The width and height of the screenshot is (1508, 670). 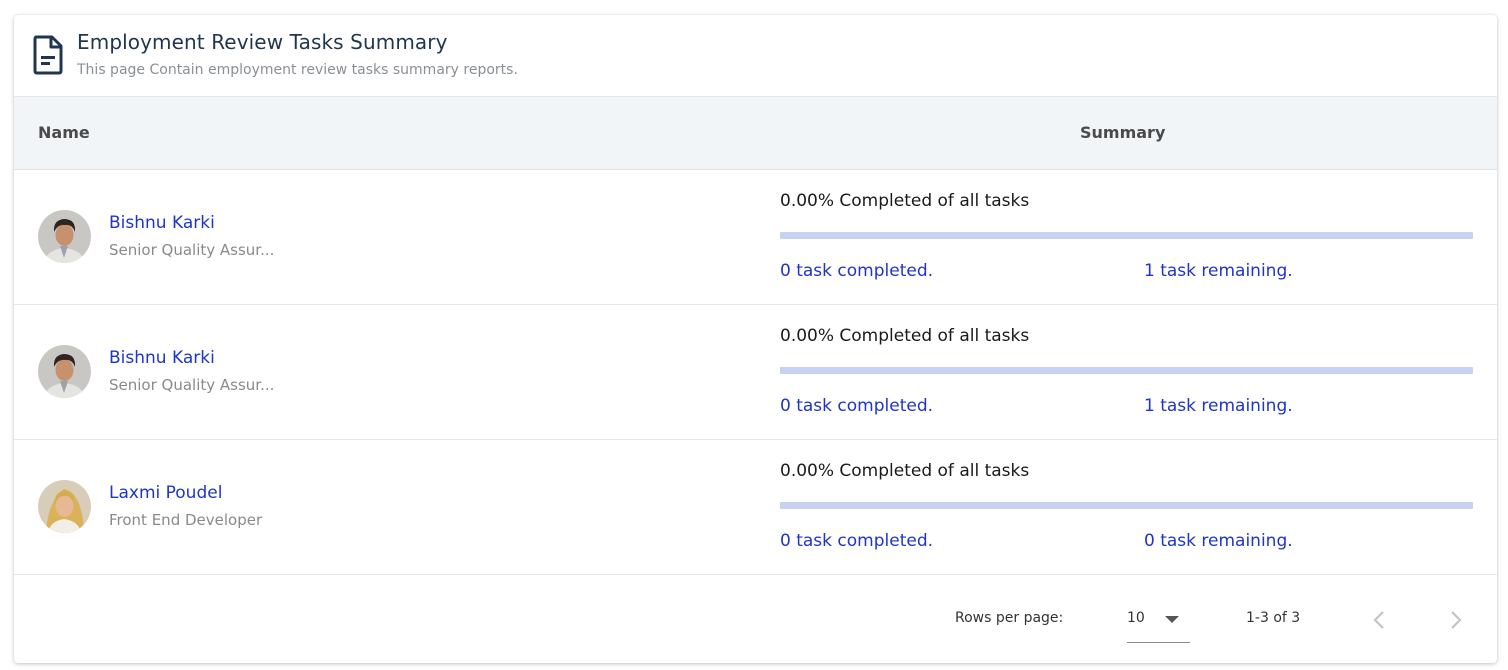 I want to click on employee-name-link: Laxmi Poudel, so click(x=165, y=493).